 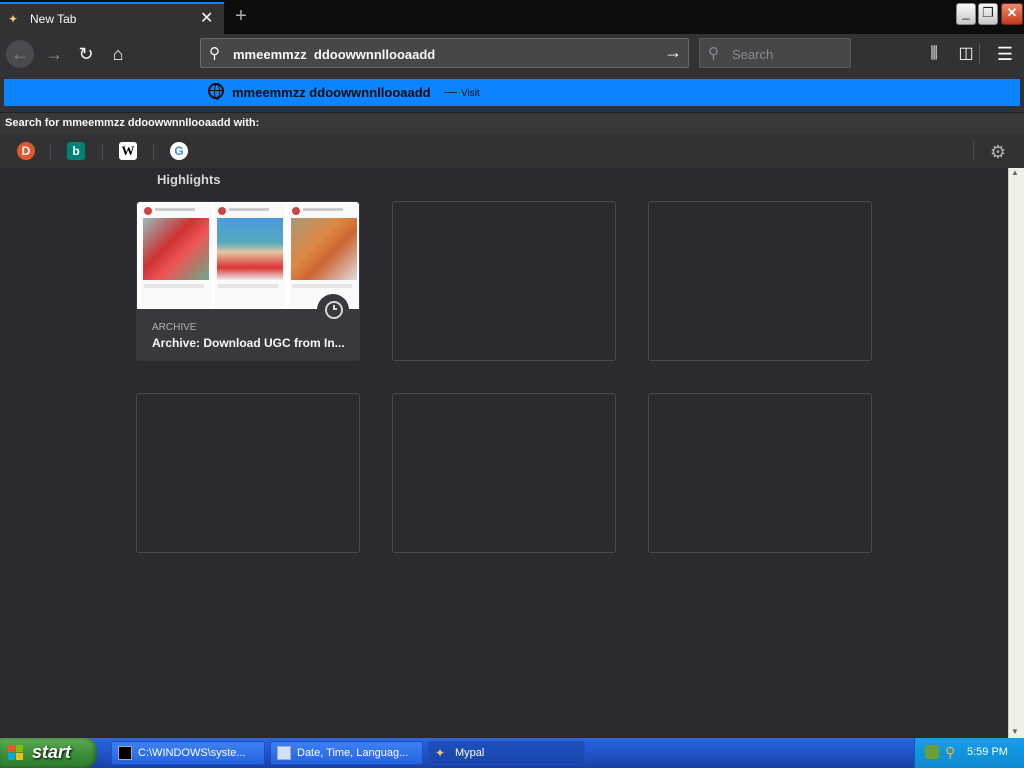 What do you see at coordinates (118, 54) in the screenshot?
I see `home-button: ⌂` at bounding box center [118, 54].